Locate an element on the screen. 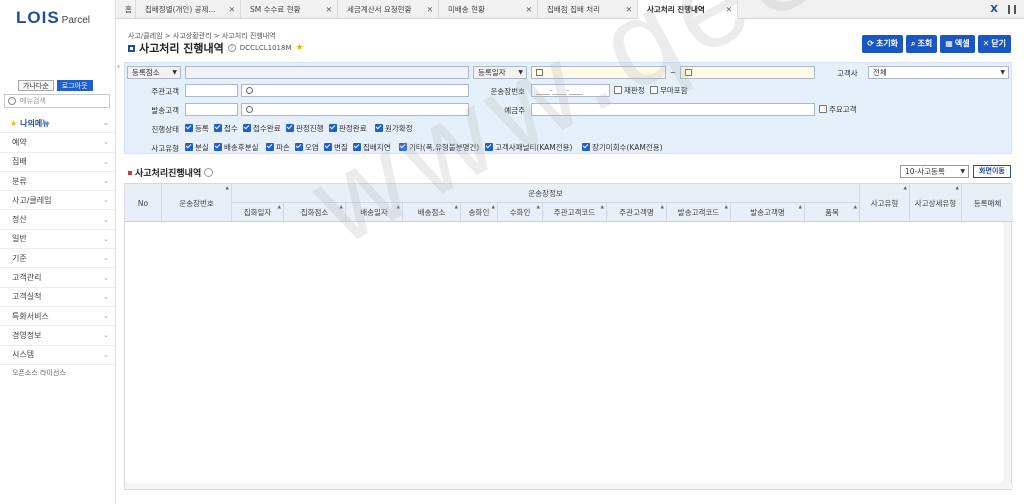 The image size is (1024, 504). type-checkbox-lost: 분실 is located at coordinates (197, 147).